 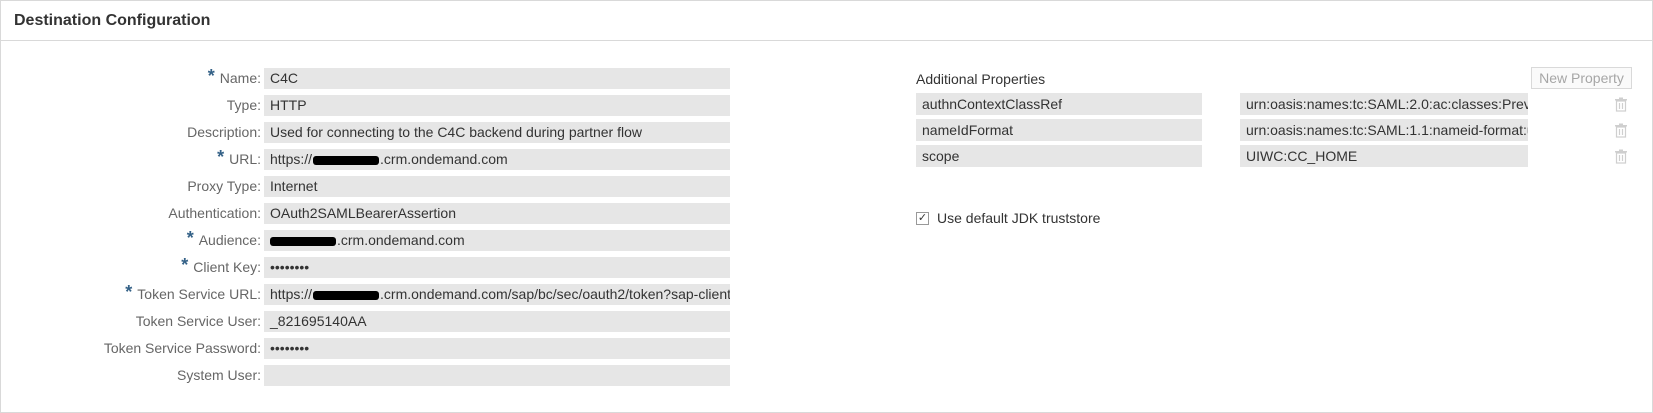 What do you see at coordinates (497, 321) in the screenshot?
I see `token-service-user-field: _821695140AA` at bounding box center [497, 321].